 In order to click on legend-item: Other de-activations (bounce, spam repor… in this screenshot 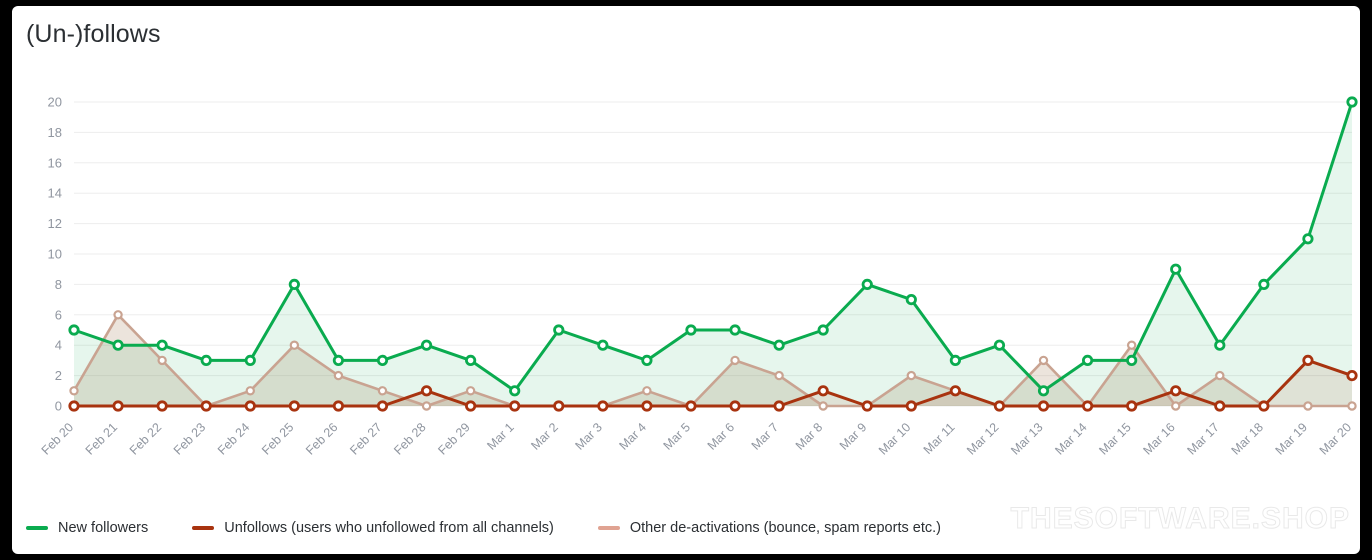, I will do `click(769, 528)`.